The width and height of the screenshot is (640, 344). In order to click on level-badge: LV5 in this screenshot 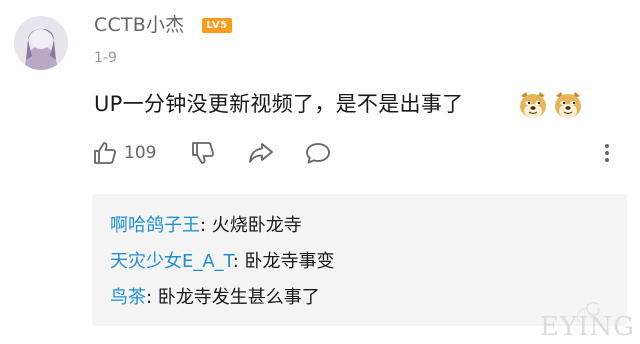, I will do `click(217, 25)`.